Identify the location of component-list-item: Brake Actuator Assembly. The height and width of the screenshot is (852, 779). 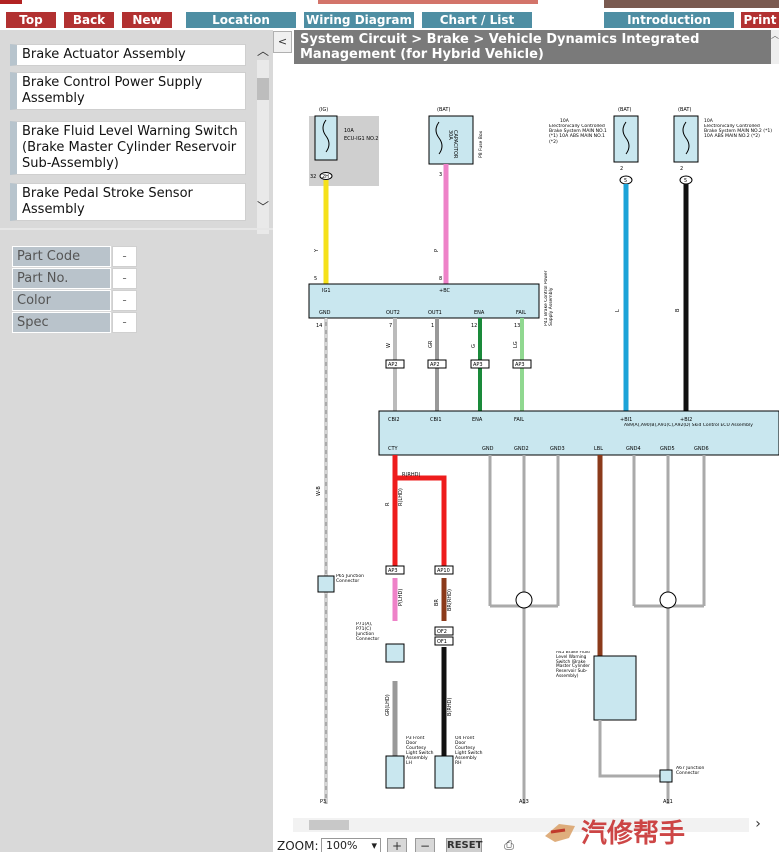
(128, 55).